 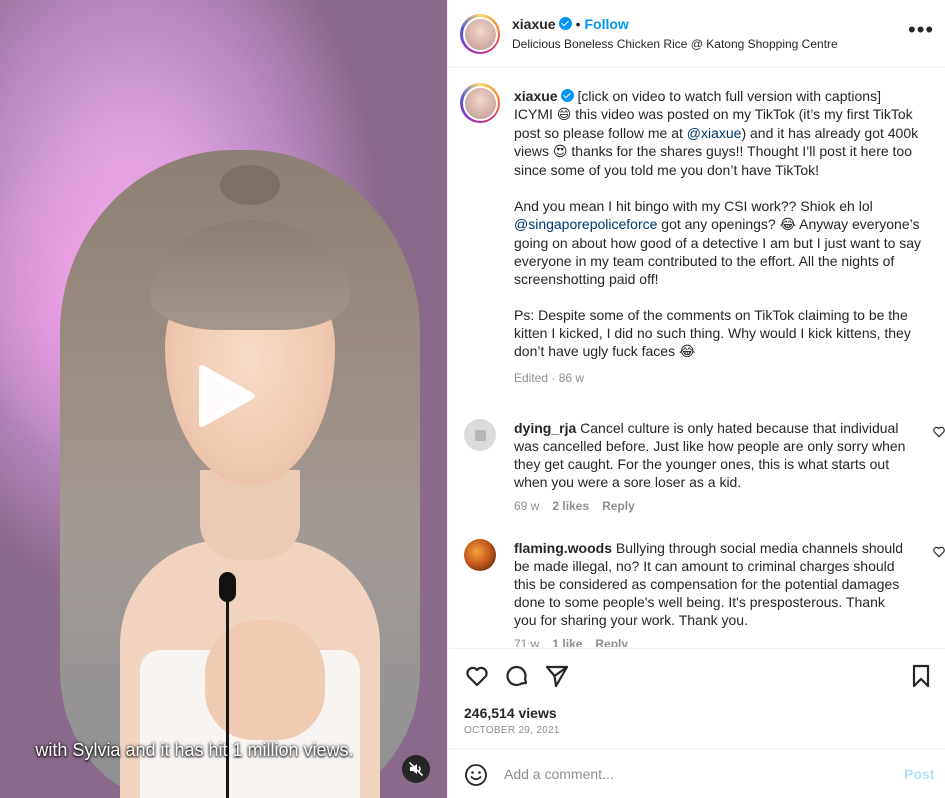 I want to click on mention-link-xiaxue: @xiaxue, so click(x=714, y=133).